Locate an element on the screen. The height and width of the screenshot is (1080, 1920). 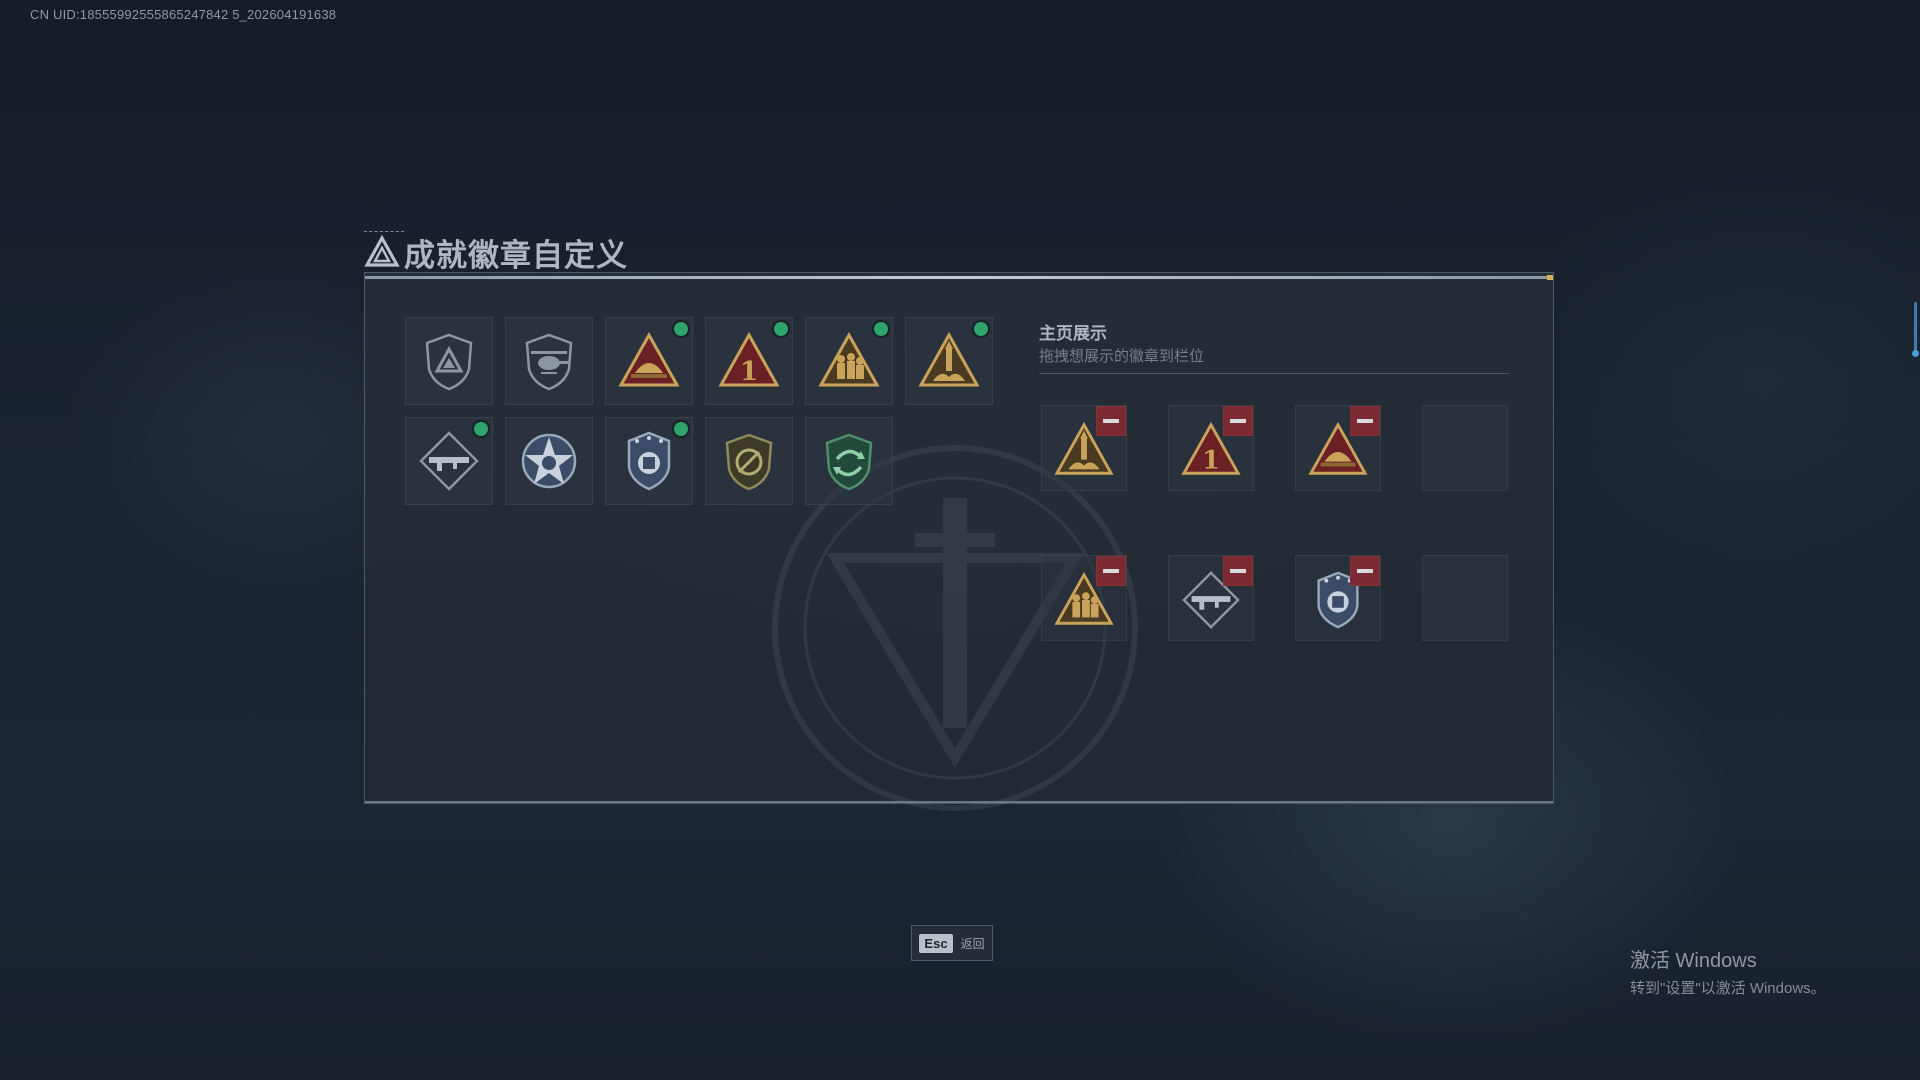
police-badge-icon is located at coordinates (649, 461).